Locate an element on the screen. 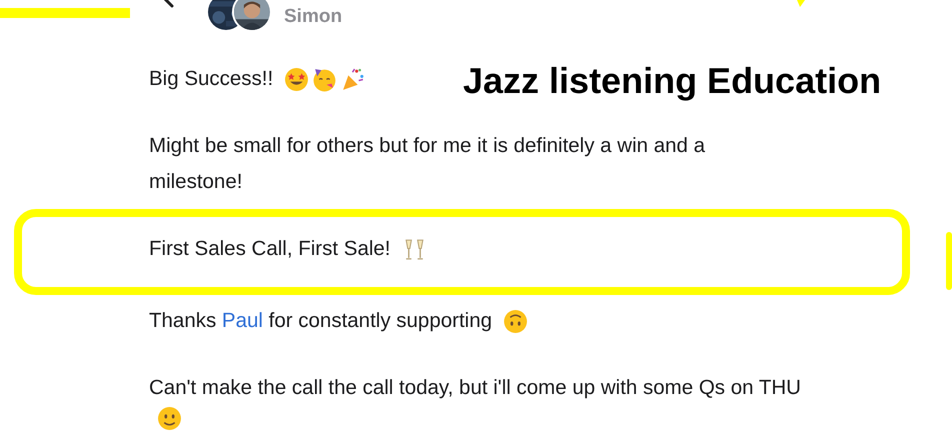  mention-link: Paul is located at coordinates (242, 320).